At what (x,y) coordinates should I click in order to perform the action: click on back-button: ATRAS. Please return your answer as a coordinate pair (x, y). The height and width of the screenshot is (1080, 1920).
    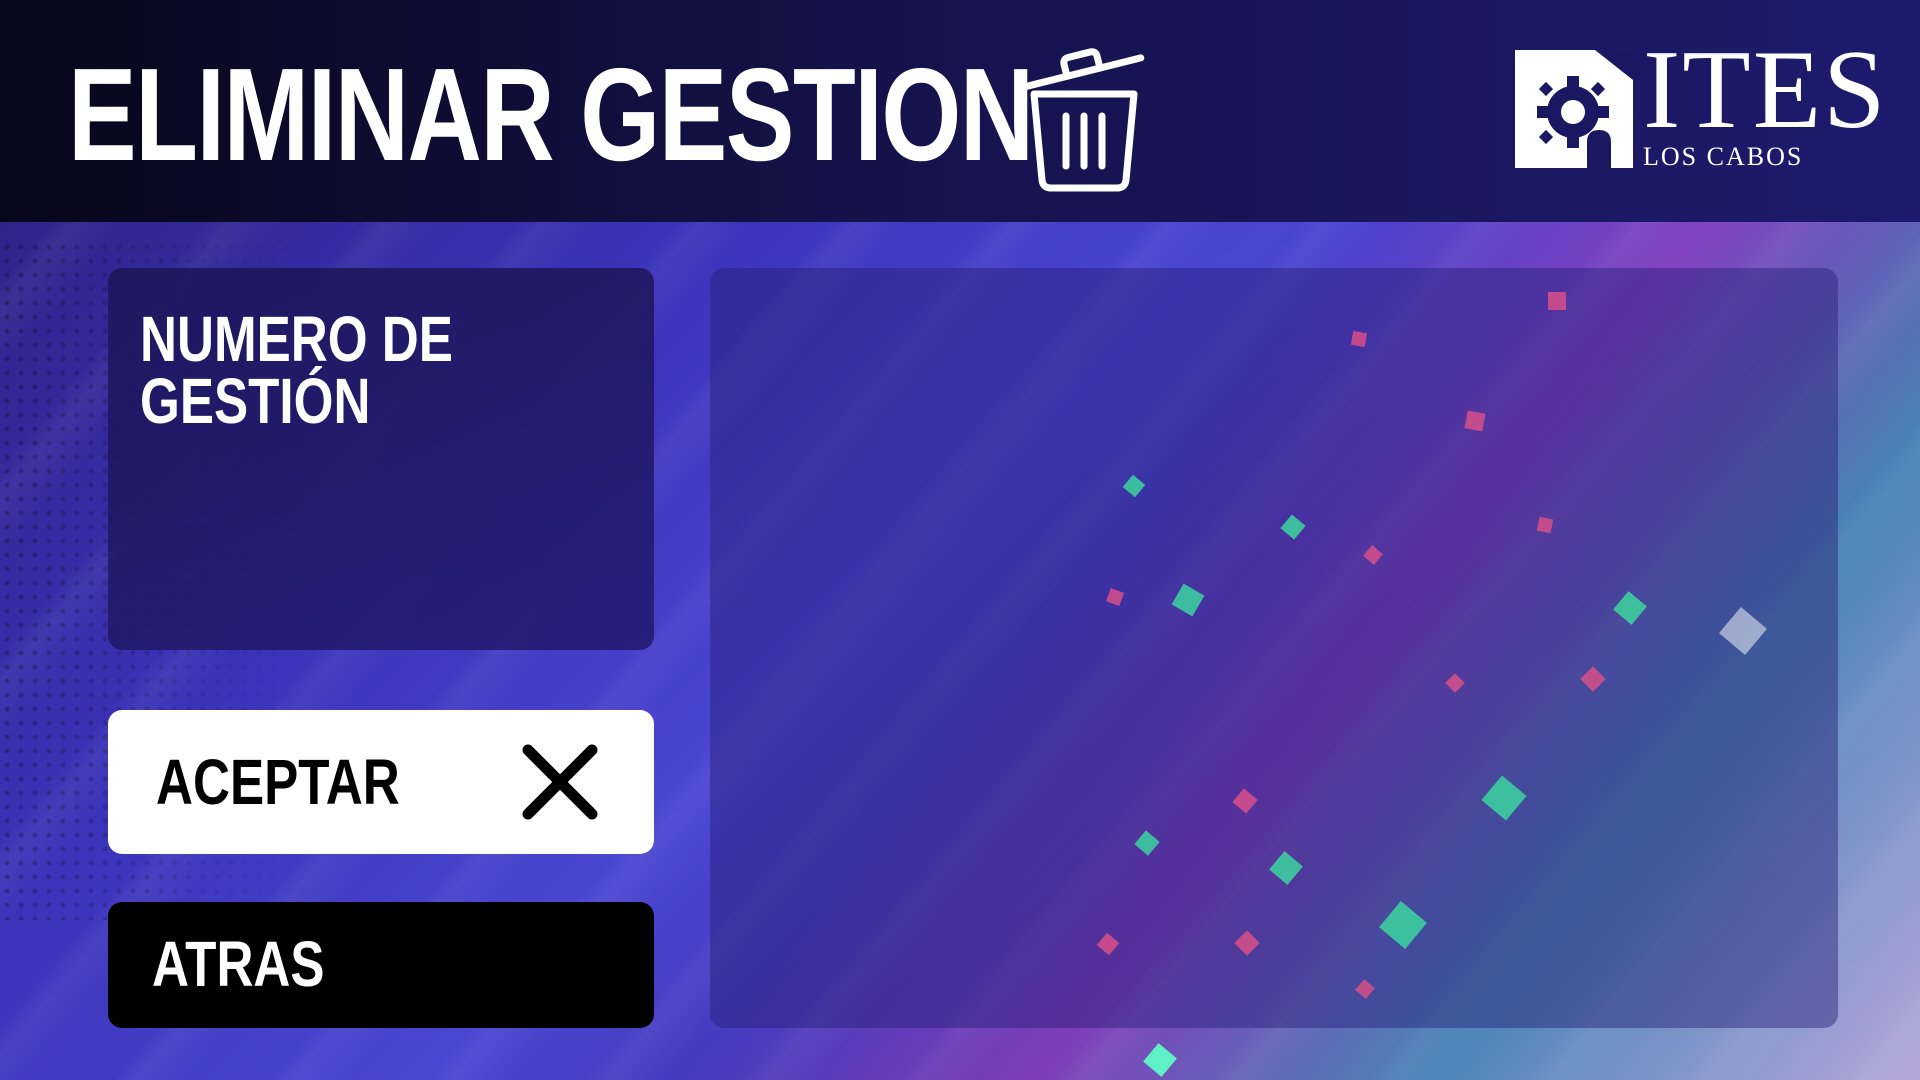
    Looking at the image, I should click on (381, 965).